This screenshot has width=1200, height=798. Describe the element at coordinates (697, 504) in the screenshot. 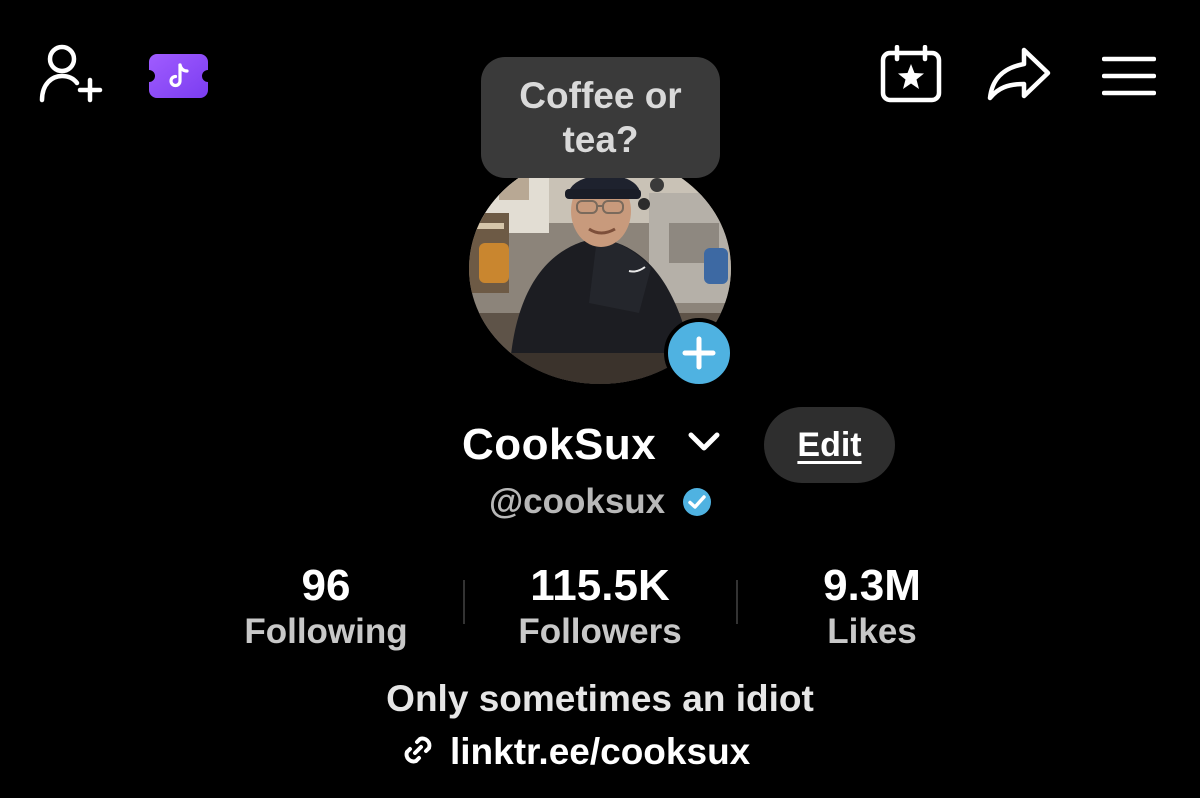

I see `verified-badge-icon` at that location.